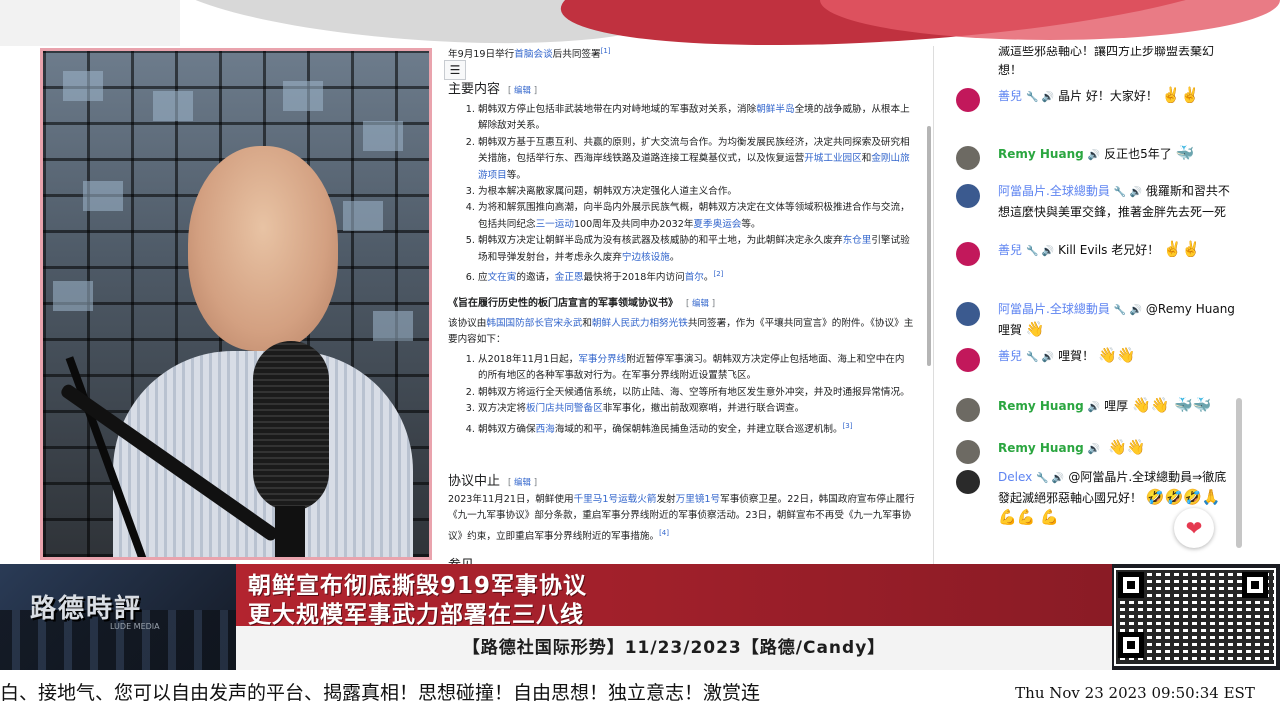  I want to click on wiki-link: 开城工业园区, so click(833, 158).